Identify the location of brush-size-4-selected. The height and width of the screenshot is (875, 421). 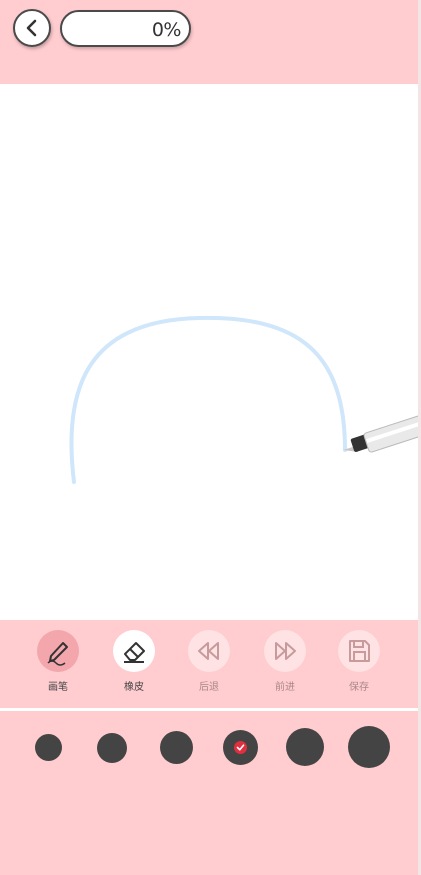
(240, 747).